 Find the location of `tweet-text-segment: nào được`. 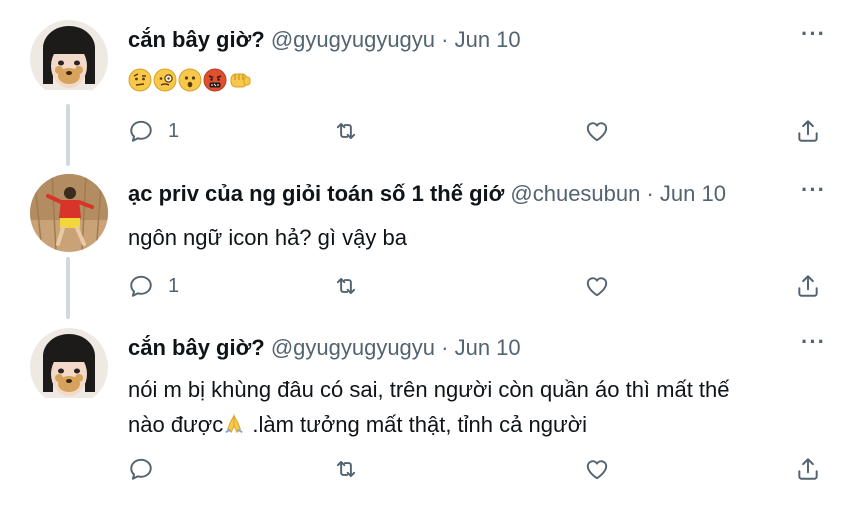

tweet-text-segment: nào được is located at coordinates (176, 424).